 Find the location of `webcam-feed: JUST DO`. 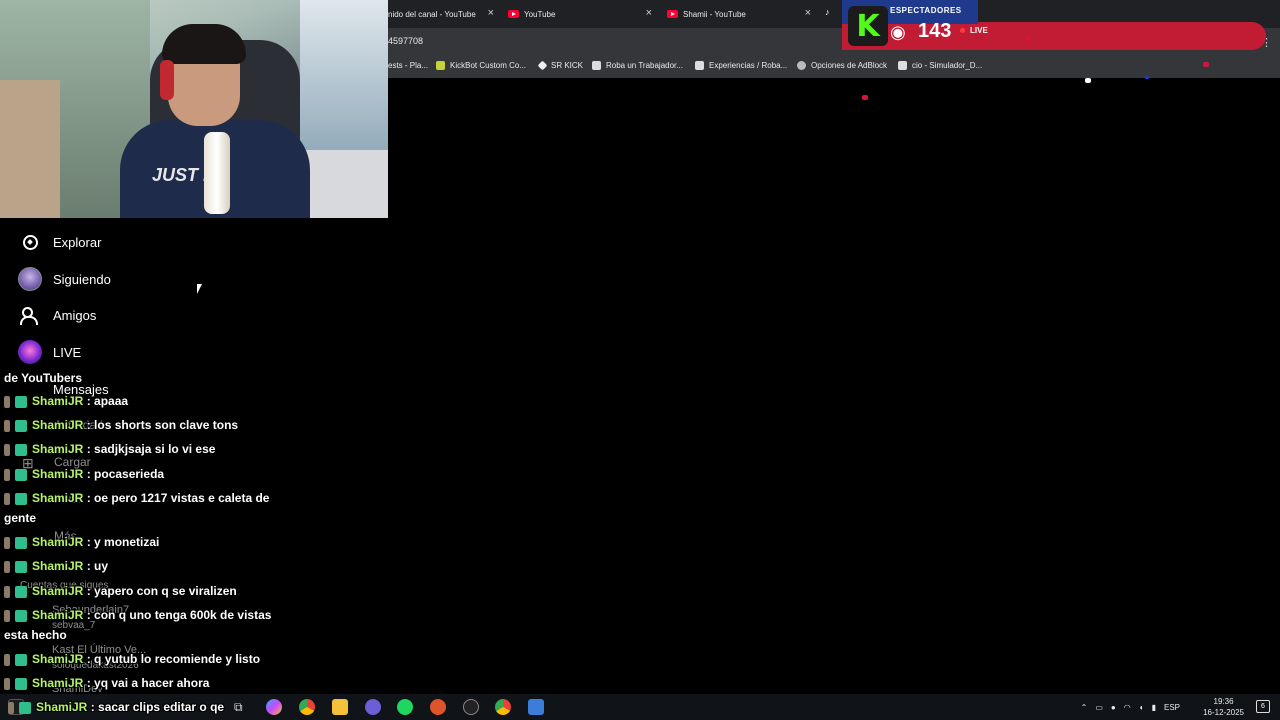

webcam-feed: JUST DO is located at coordinates (194, 109).